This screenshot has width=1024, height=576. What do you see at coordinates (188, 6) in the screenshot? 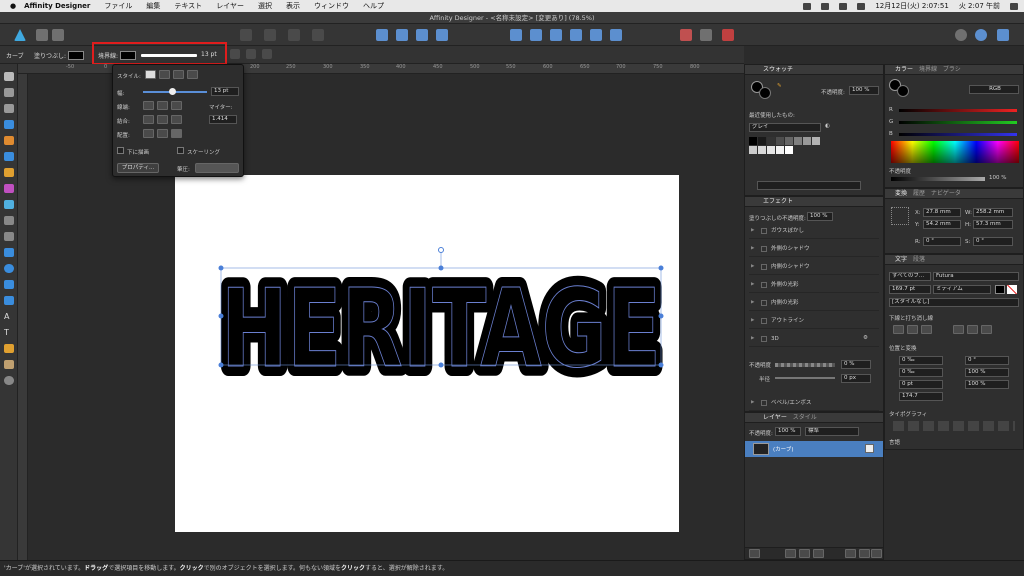
I see `menu-text: テキスト` at bounding box center [188, 6].